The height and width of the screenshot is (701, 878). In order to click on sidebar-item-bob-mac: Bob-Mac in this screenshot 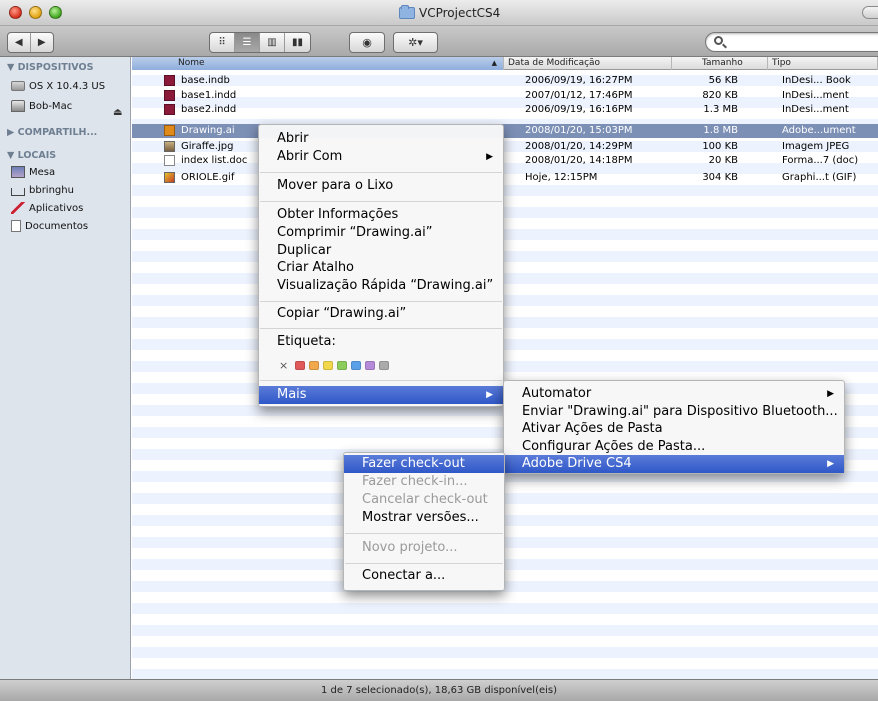, I will do `click(41, 106)`.